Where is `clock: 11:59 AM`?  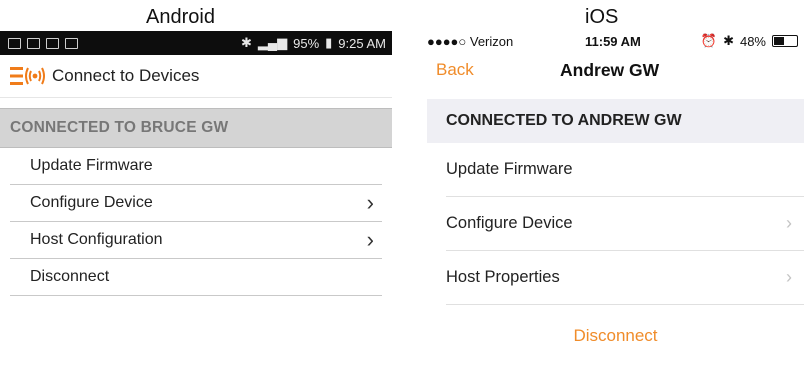 clock: 11:59 AM is located at coordinates (613, 41).